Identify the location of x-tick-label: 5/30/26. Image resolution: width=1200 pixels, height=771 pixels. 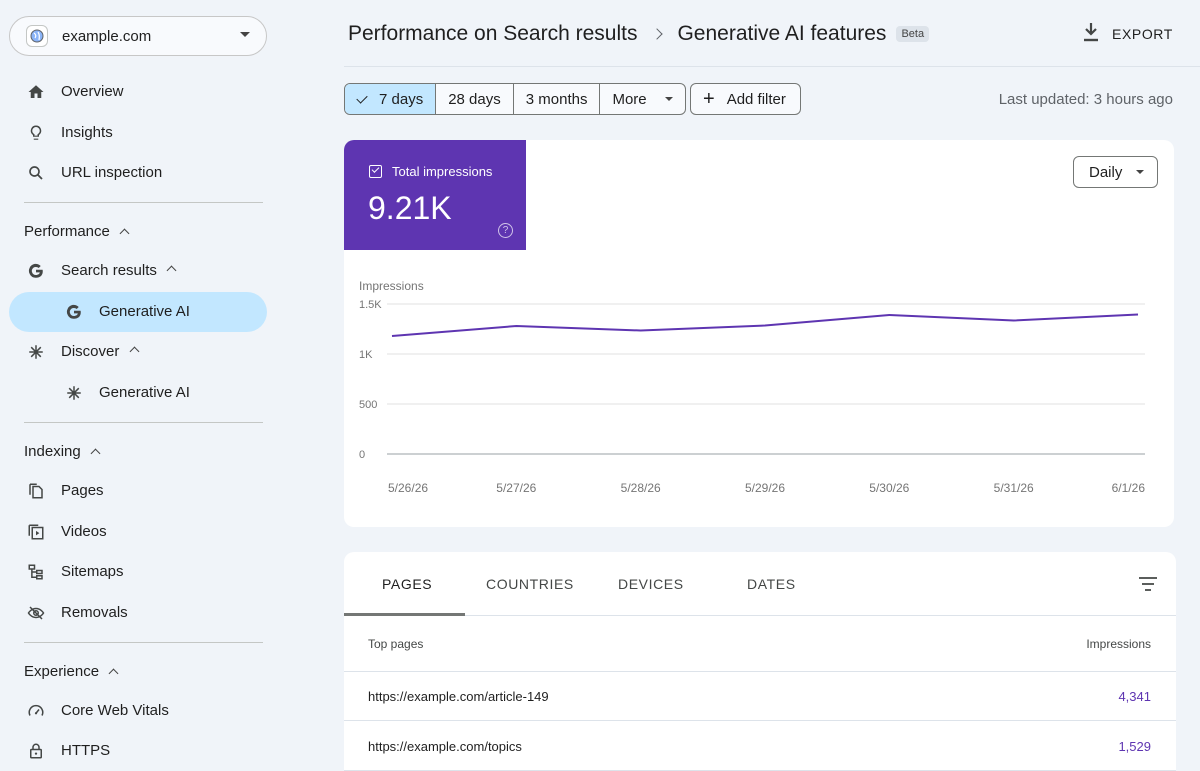
(889, 488).